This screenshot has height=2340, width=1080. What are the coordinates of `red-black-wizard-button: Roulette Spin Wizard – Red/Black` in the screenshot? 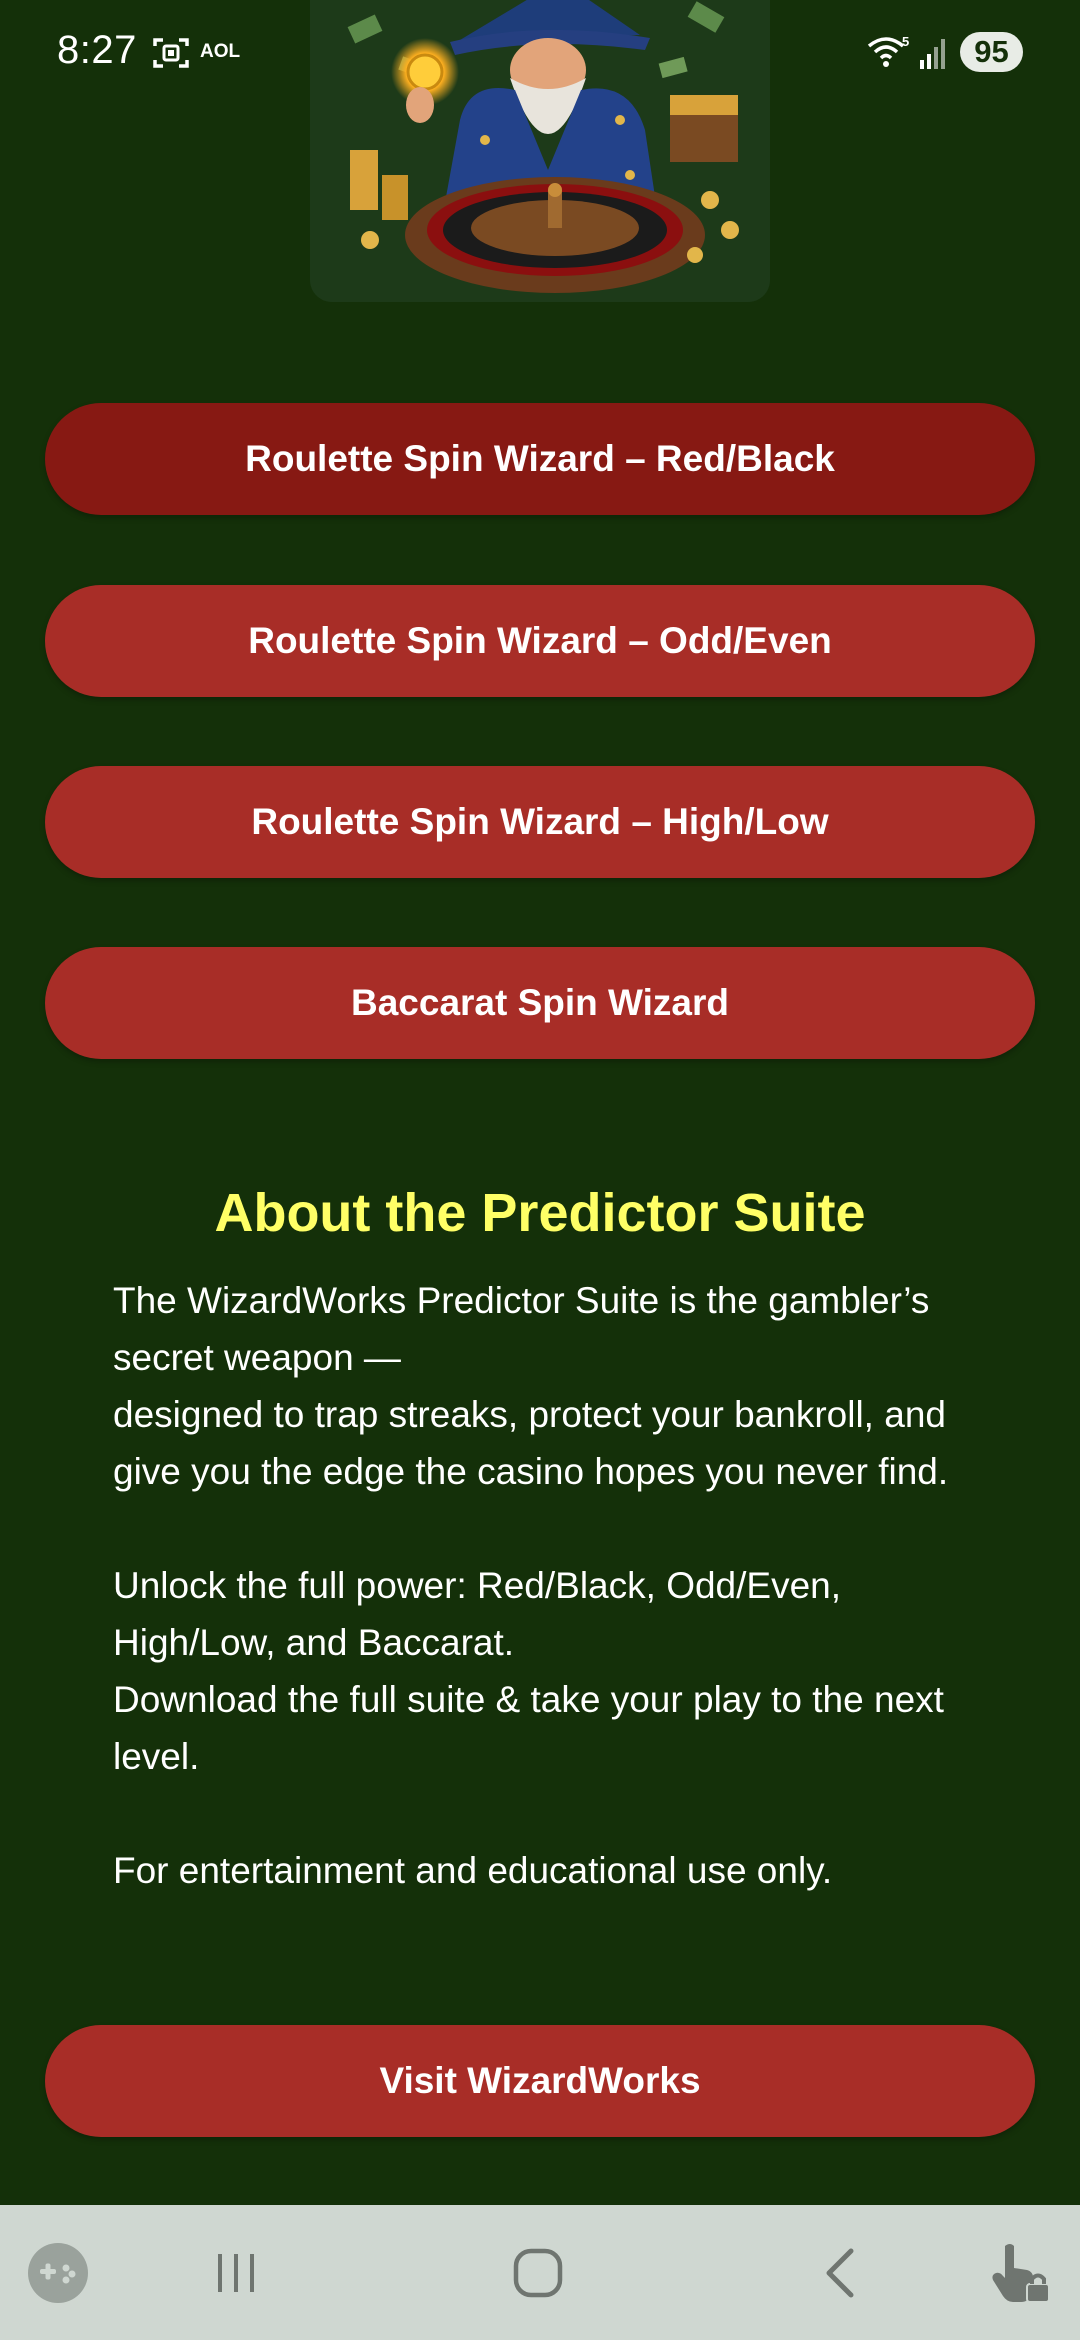 It's located at (540, 459).